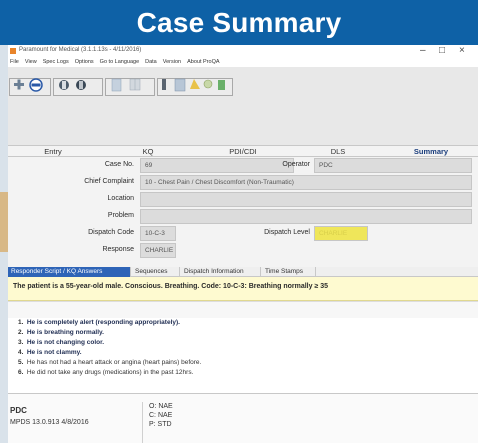 Image resolution: width=478 pixels, height=443 pixels. Describe the element at coordinates (158, 250) in the screenshot. I see `response-field: CHARLIE` at that location.